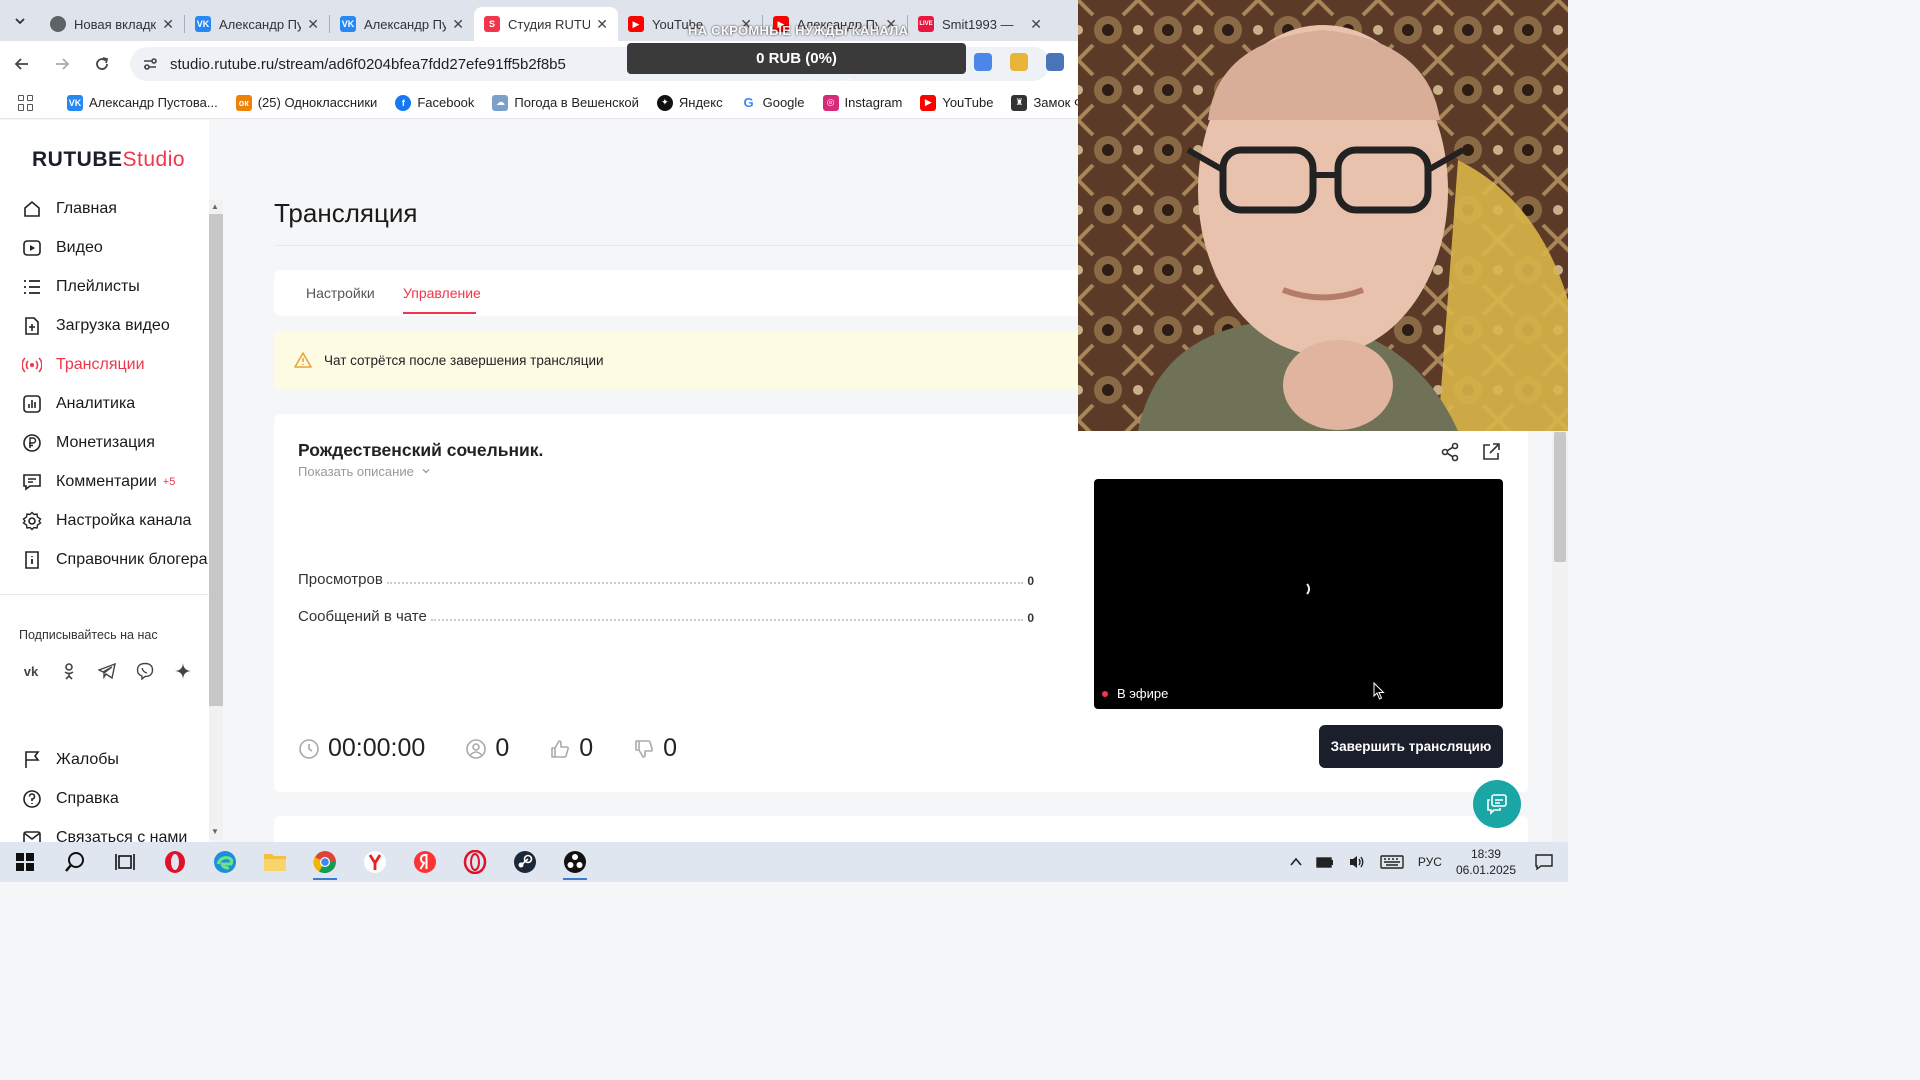 This screenshot has height=1080, width=1920. Describe the element at coordinates (104, 208) in the screenshot. I see `sidebar-item-home: Главная` at that location.